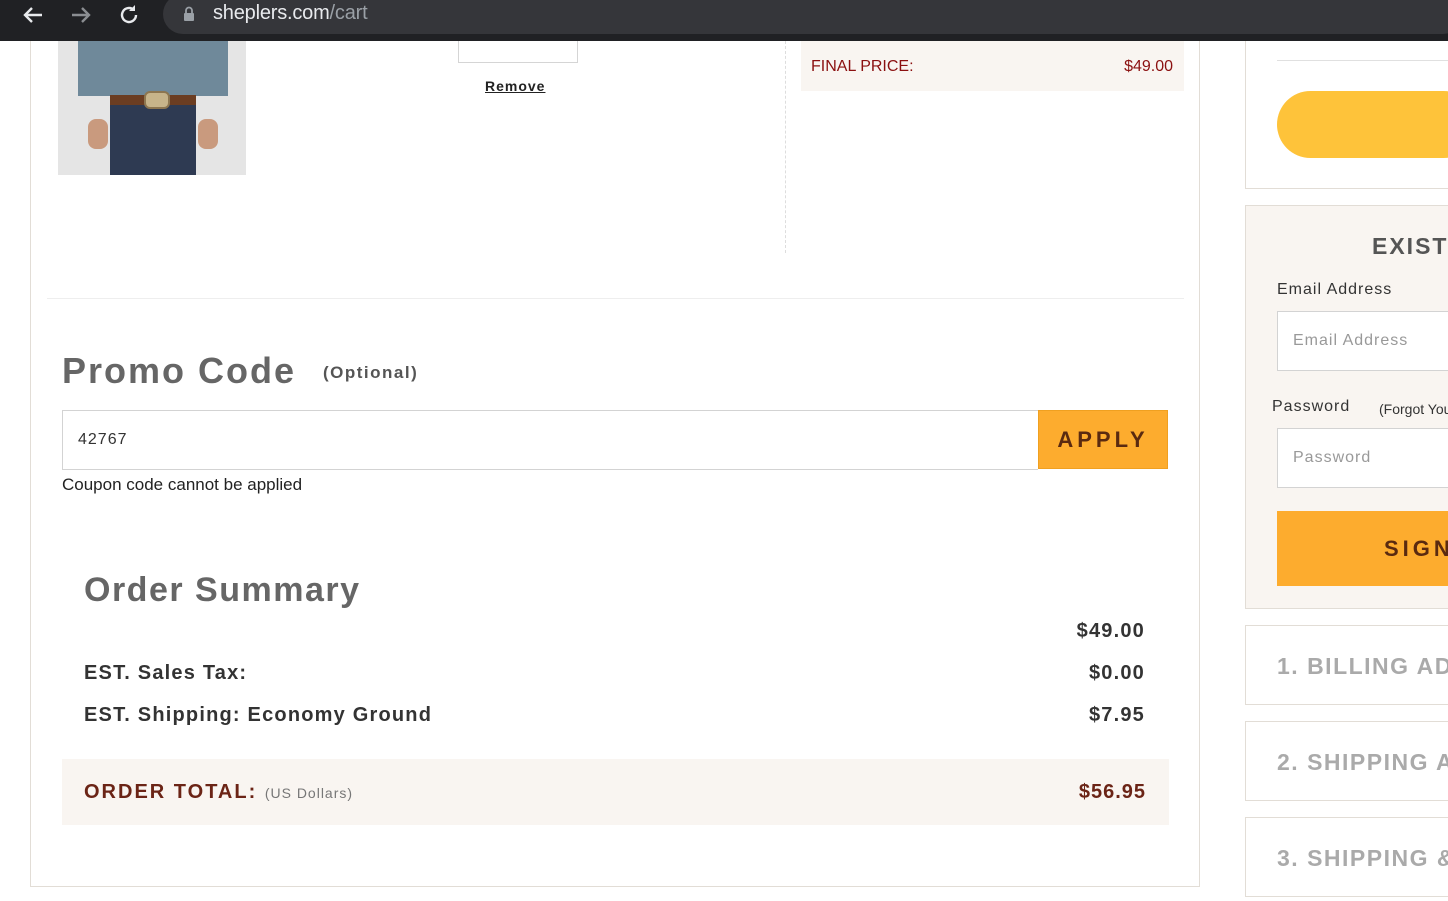  Describe the element at coordinates (371, 372) in the screenshot. I see `promo-optional-label: (Optional)` at that location.